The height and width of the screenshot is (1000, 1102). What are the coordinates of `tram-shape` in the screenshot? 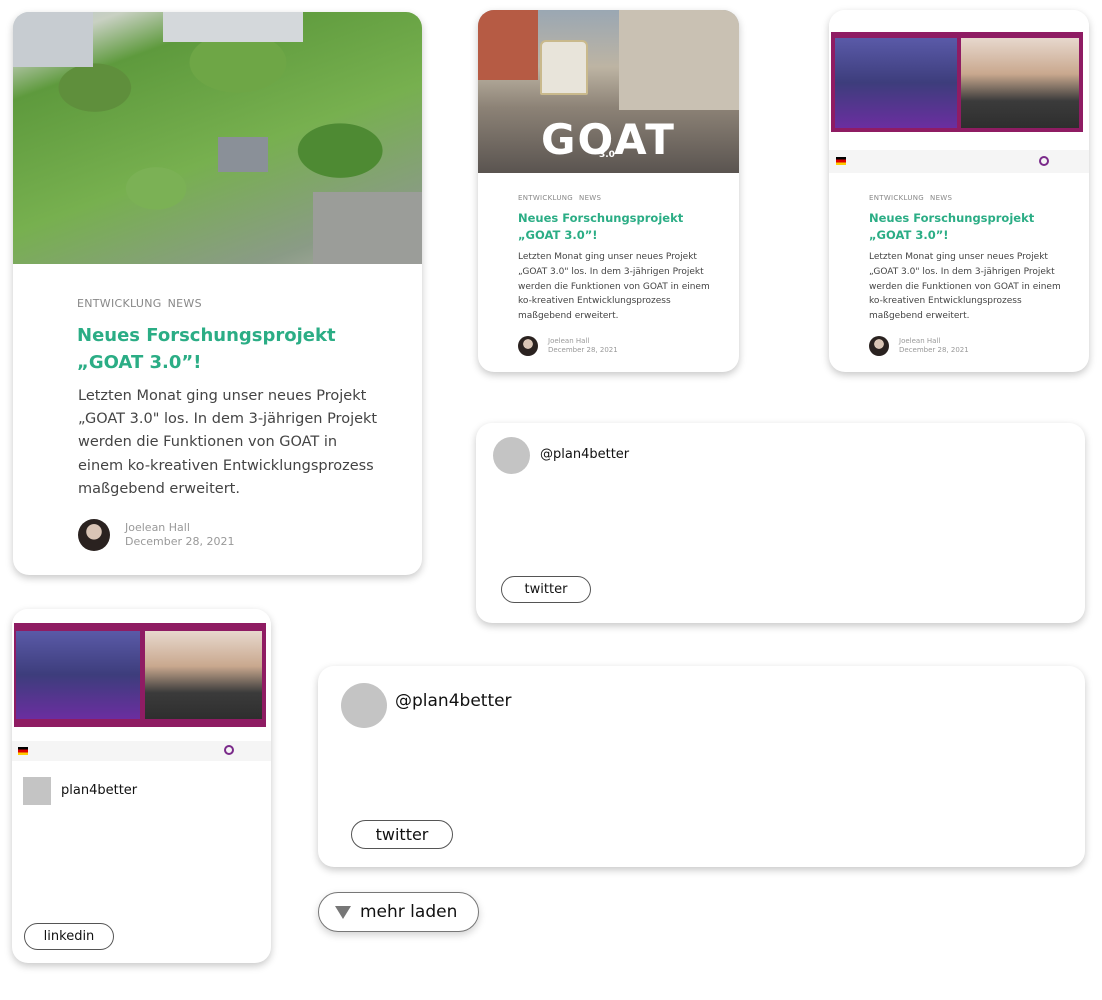 It's located at (564, 67).